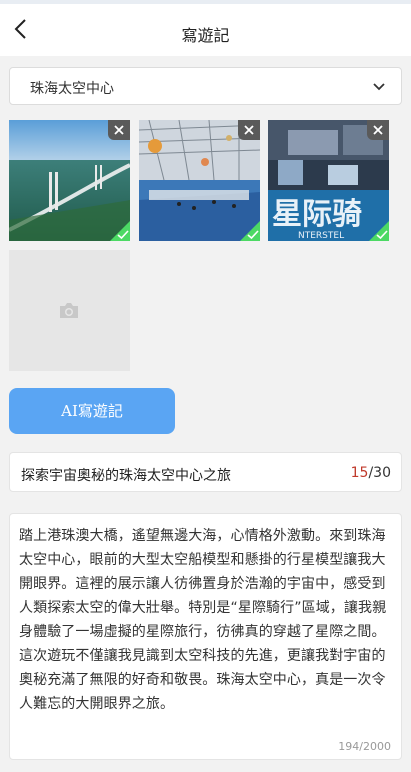  I want to click on location-value: 珠海太空中心, so click(72, 89).